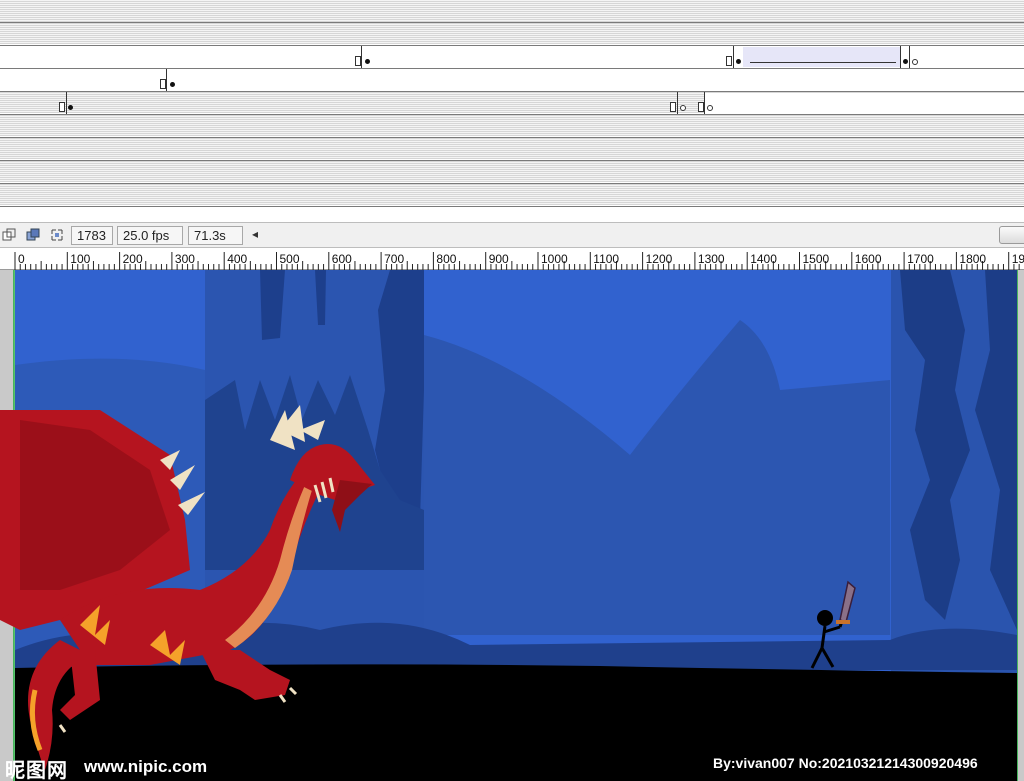 Image resolution: width=1024 pixels, height=781 pixels. What do you see at coordinates (1020, 525) in the screenshot?
I see `pasteboard-right` at bounding box center [1020, 525].